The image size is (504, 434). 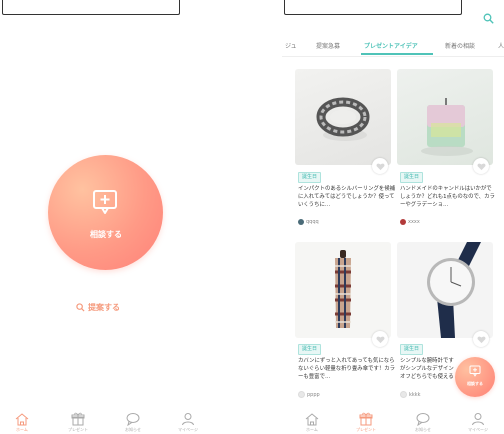 I want to click on card-image-candle, so click(x=445, y=117).